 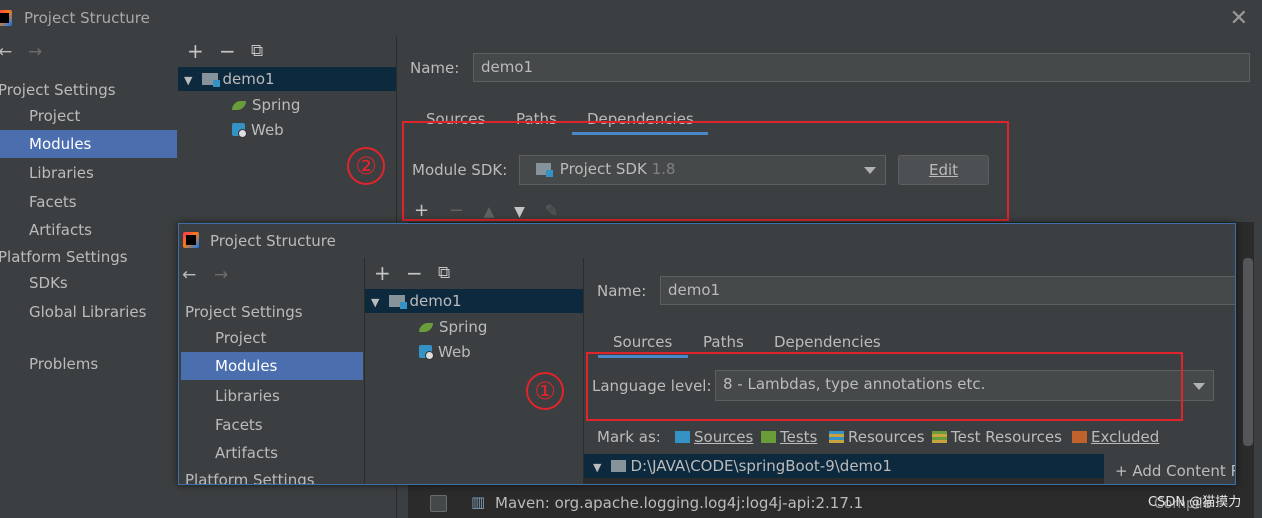 I want to click on mark-sources-label: Sources, so click(x=724, y=437).